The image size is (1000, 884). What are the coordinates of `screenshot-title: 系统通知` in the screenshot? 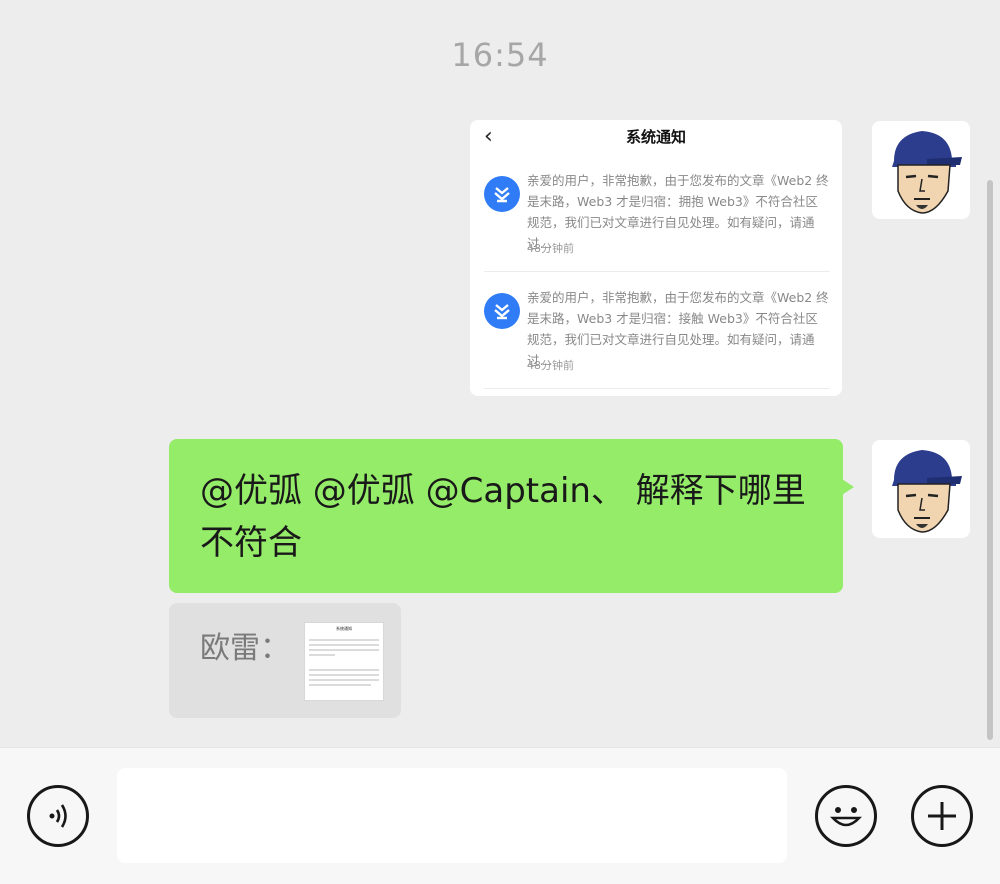 It's located at (655, 137).